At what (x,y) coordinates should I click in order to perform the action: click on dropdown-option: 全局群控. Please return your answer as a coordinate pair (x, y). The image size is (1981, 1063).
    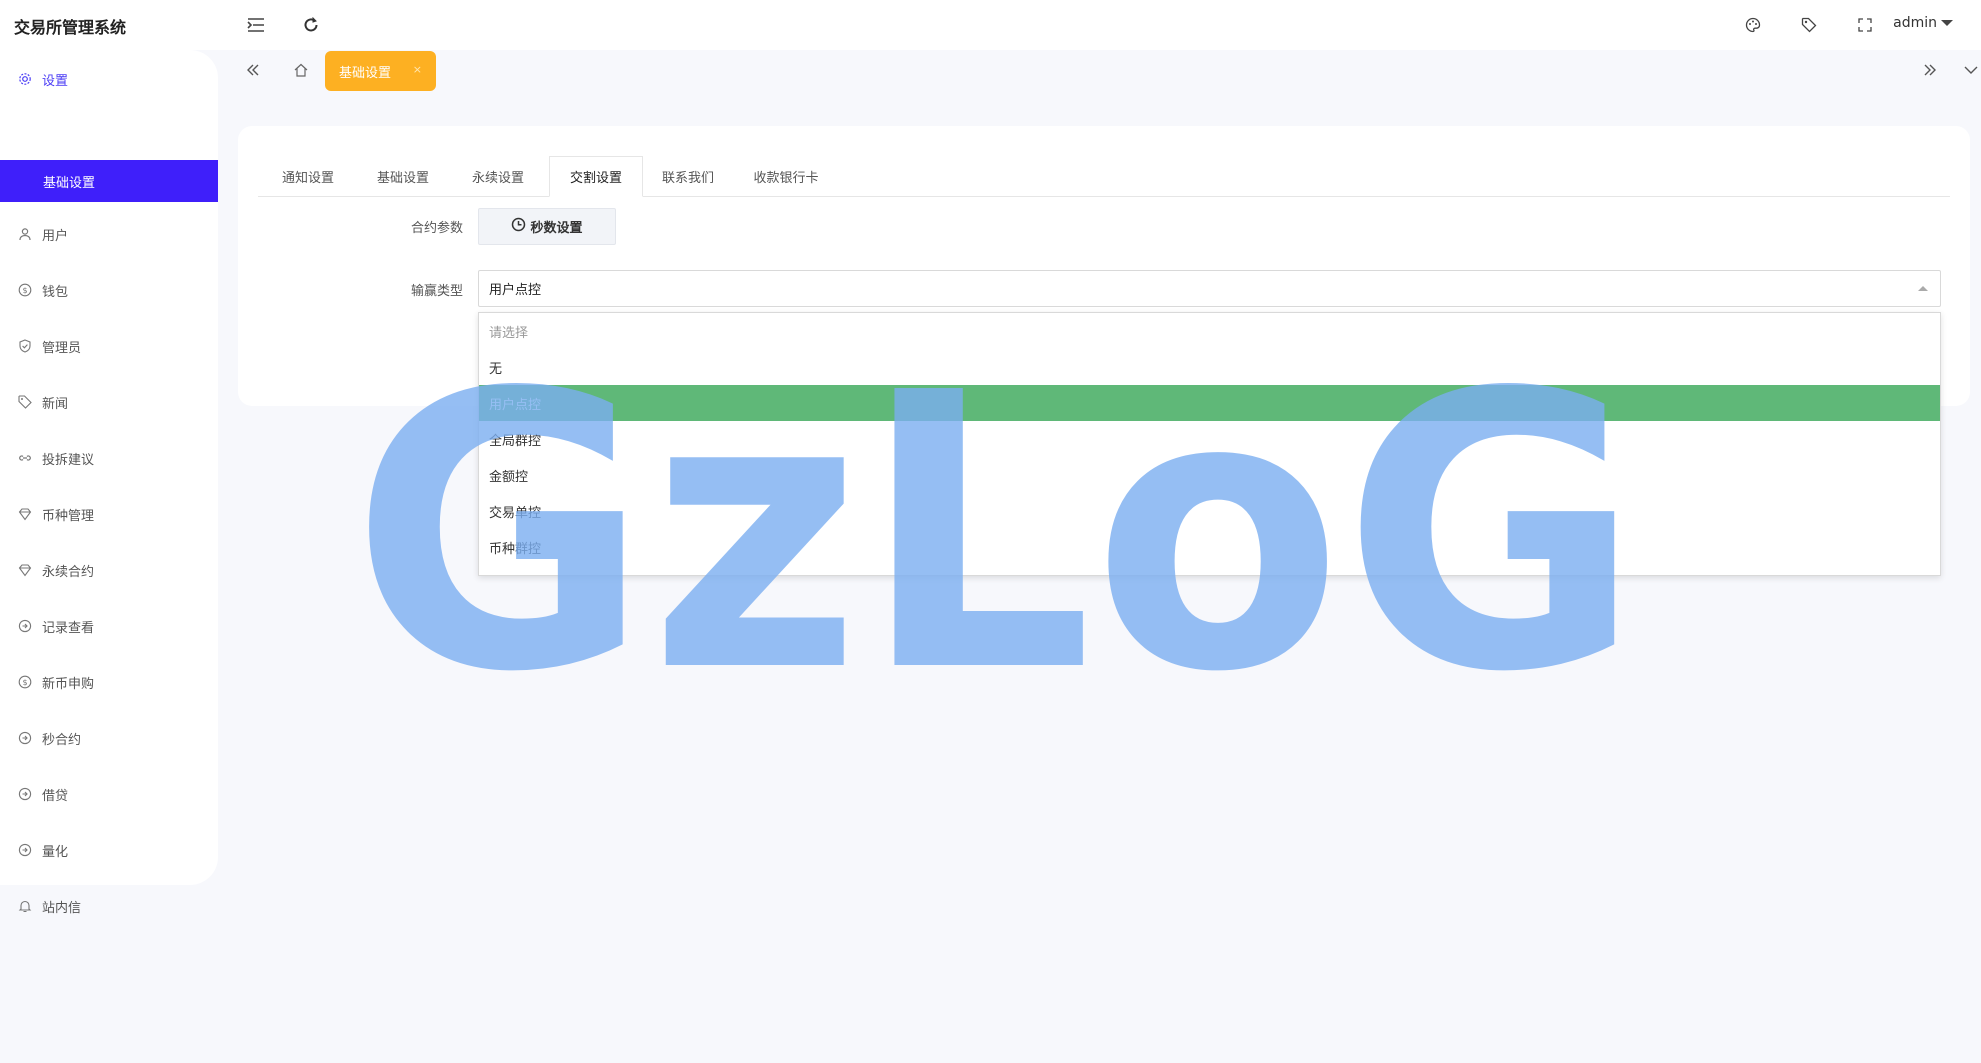
    Looking at the image, I should click on (1209, 439).